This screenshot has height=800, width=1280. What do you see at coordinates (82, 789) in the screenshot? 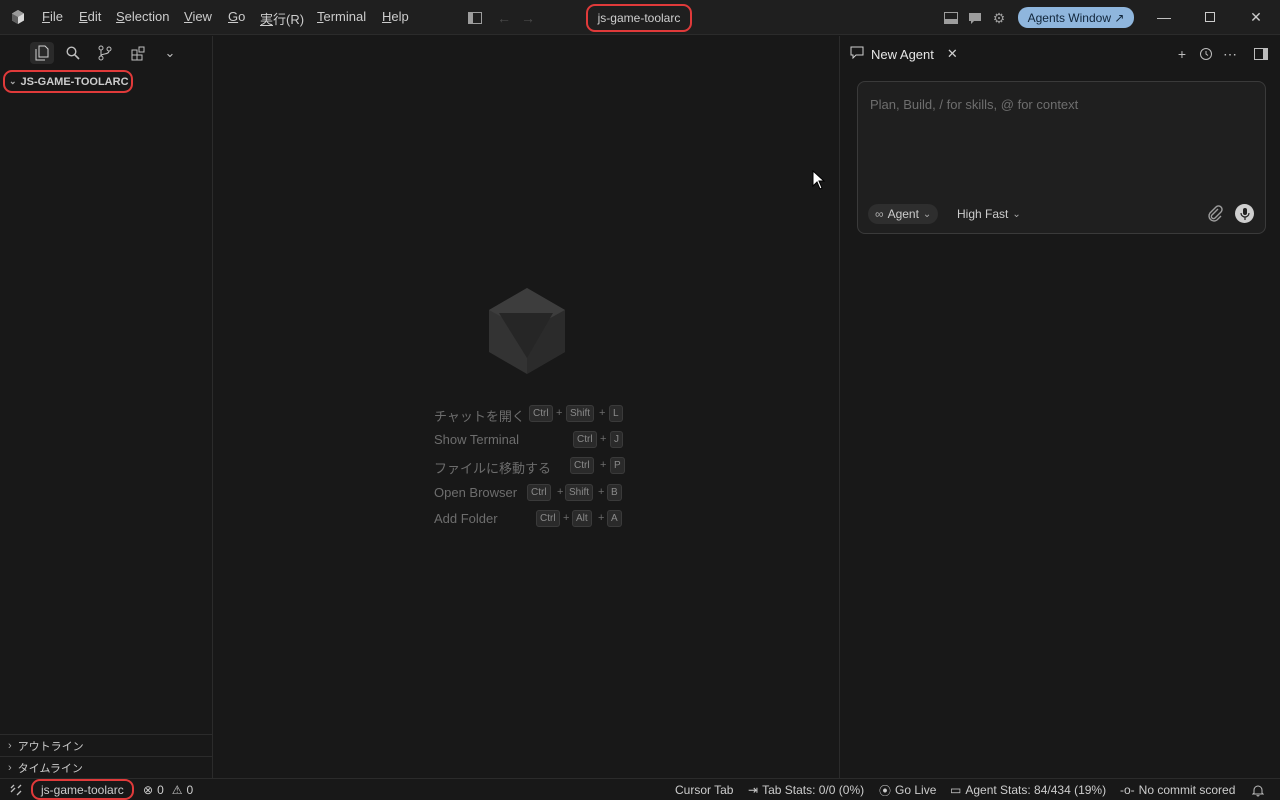
I see `workspace-status: js-game-toolarc` at bounding box center [82, 789].